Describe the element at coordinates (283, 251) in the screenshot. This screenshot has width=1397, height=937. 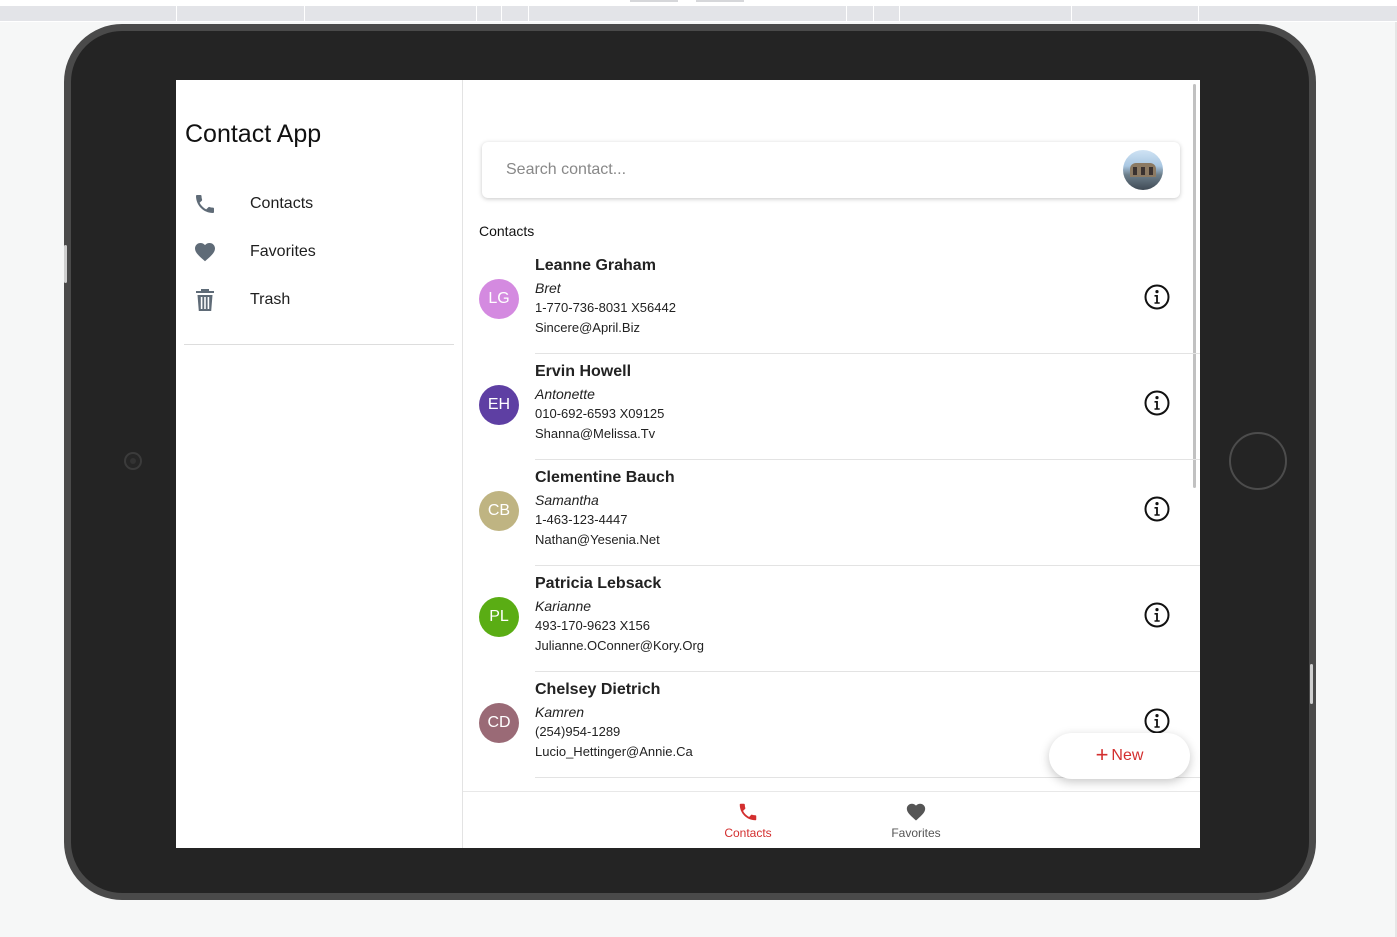
I see `sidebar-item-label: Favorites` at that location.